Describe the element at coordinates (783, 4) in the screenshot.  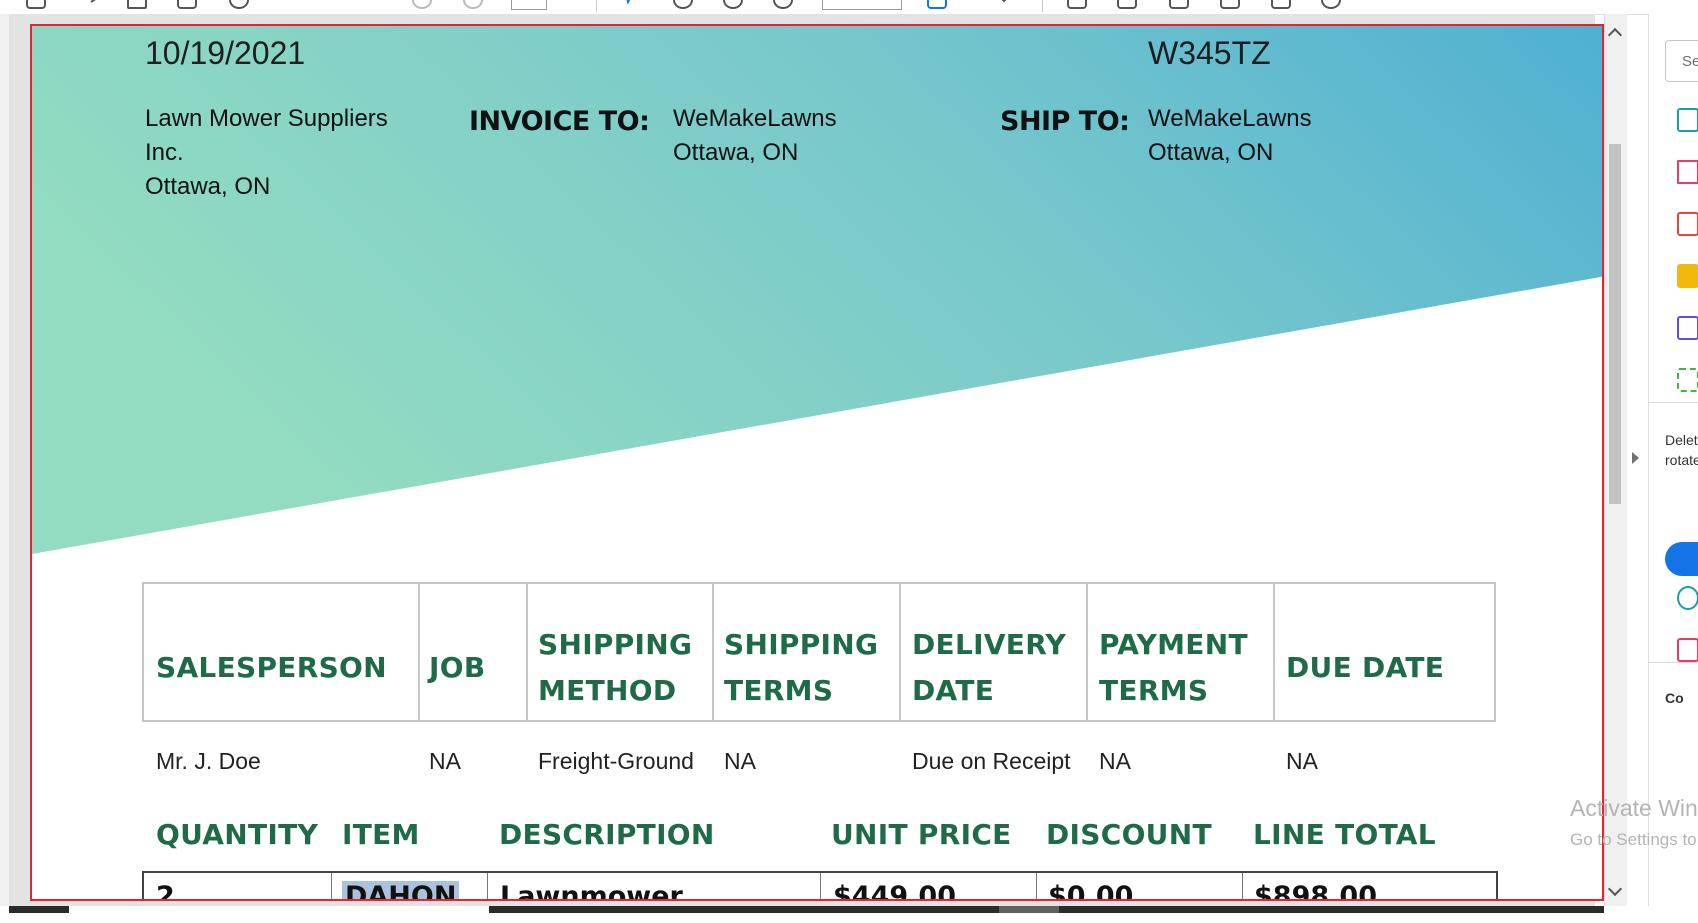
I see `zoom-in-icon` at that location.